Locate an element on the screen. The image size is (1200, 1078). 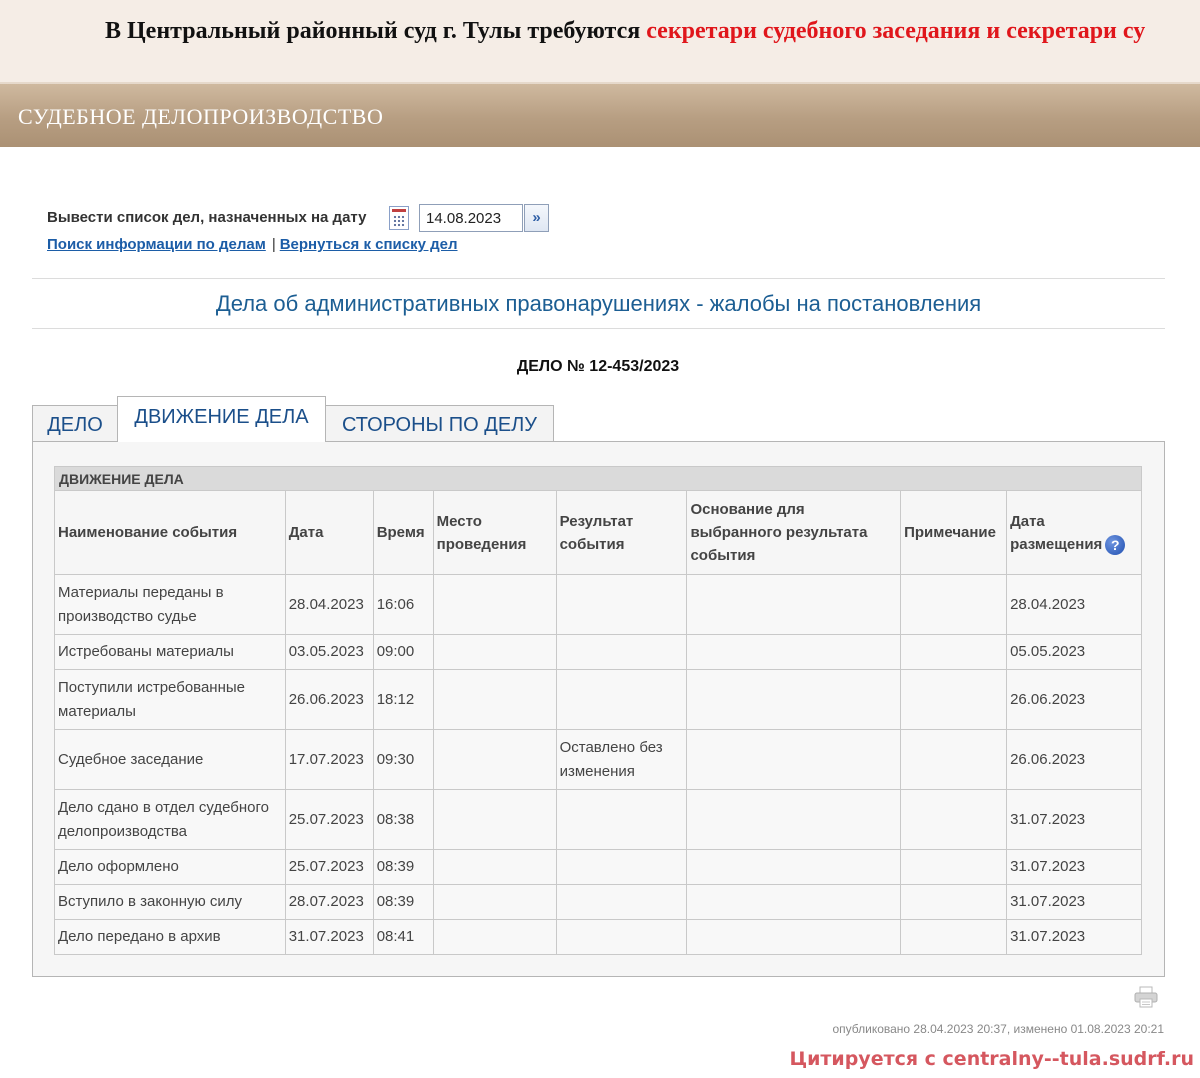
column-header-posted-date: Дата размещения? is located at coordinates (1074, 532).